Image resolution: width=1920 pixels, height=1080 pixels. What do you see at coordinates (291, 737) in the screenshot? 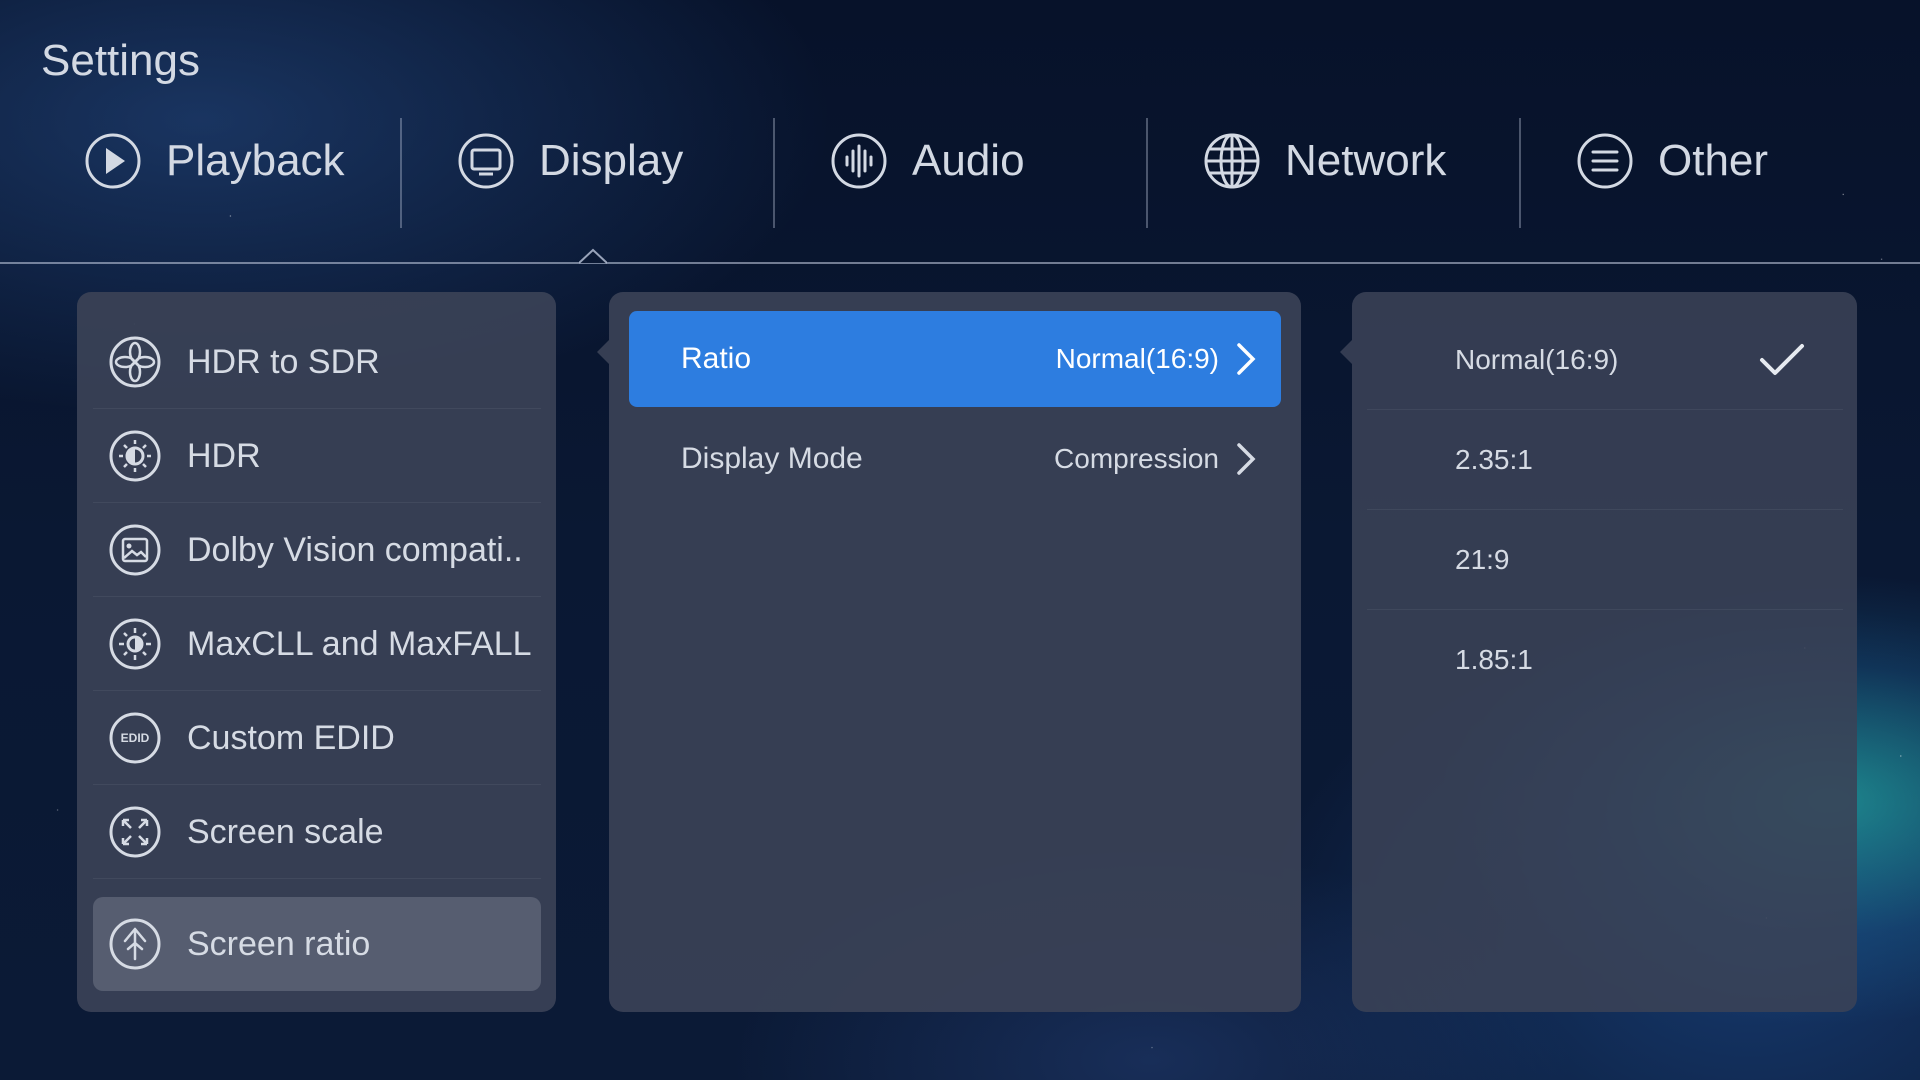
I see `menu-item-label: Custom EDID` at bounding box center [291, 737].